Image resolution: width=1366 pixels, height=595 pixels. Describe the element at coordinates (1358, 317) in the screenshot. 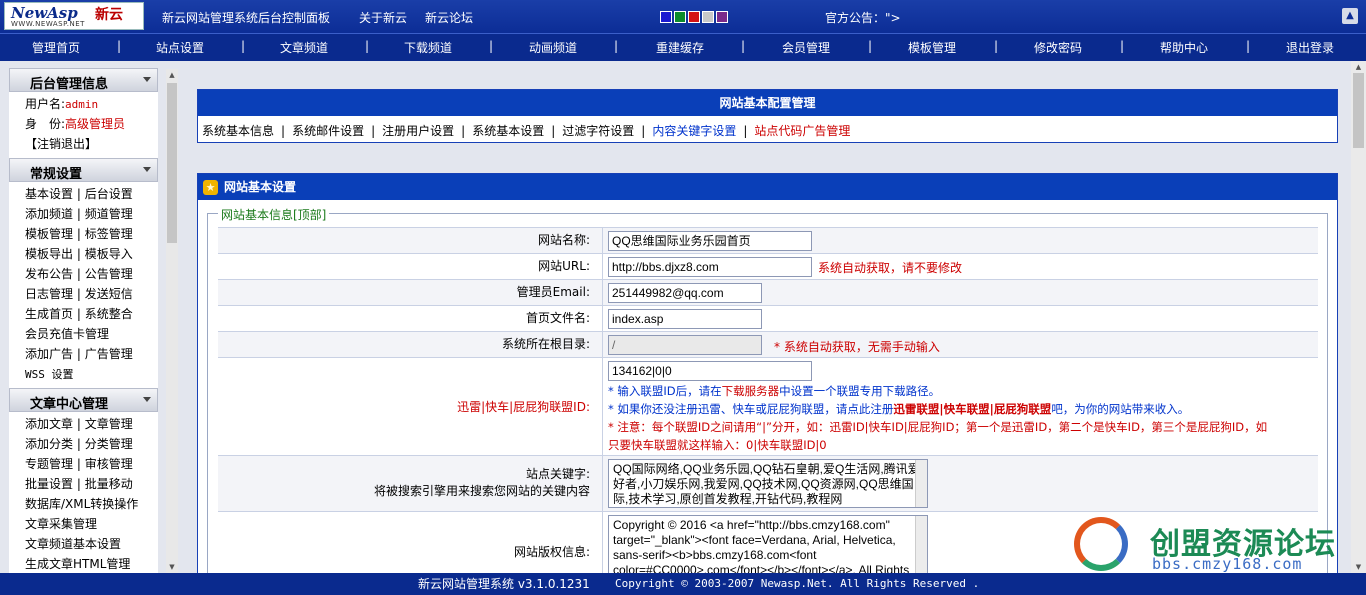

I see `main-scrollbar: ▲ ▼` at that location.